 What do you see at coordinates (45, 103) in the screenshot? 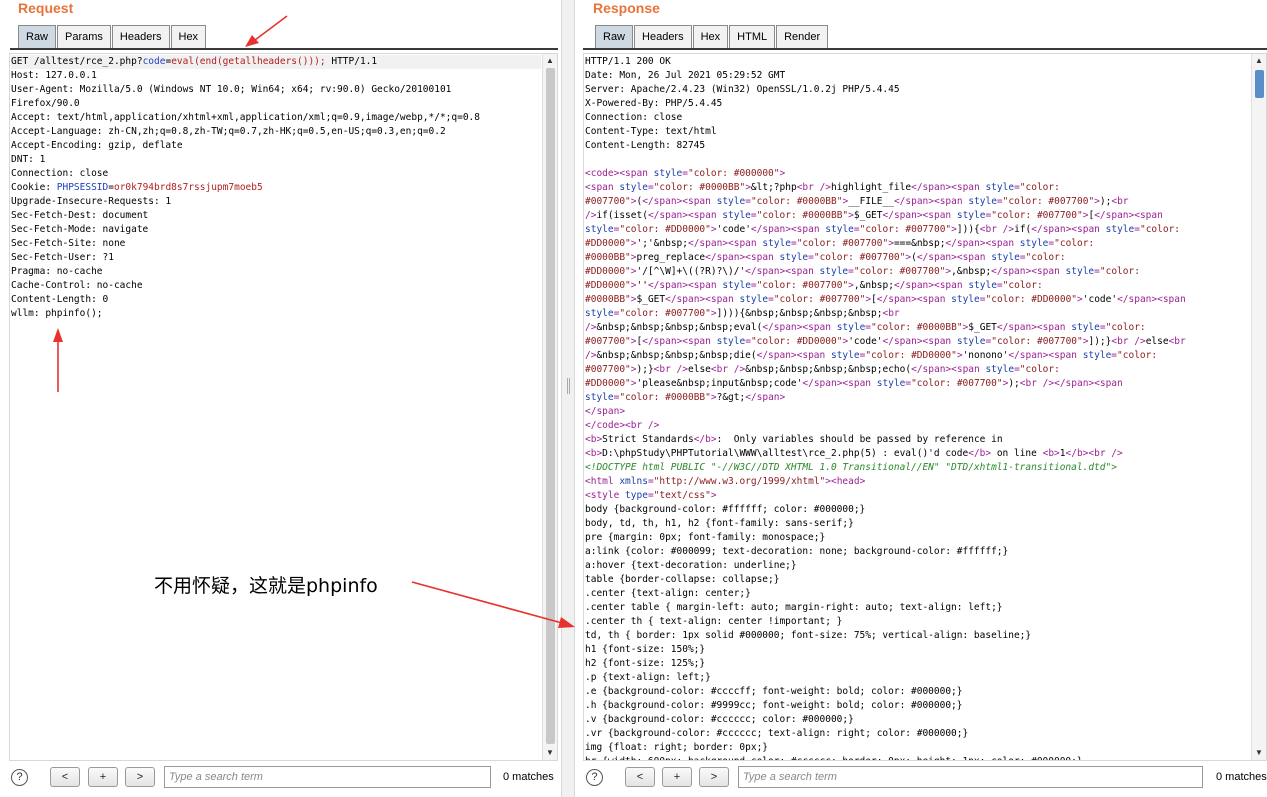
I see `code-line: Firefox/90.0` at bounding box center [45, 103].